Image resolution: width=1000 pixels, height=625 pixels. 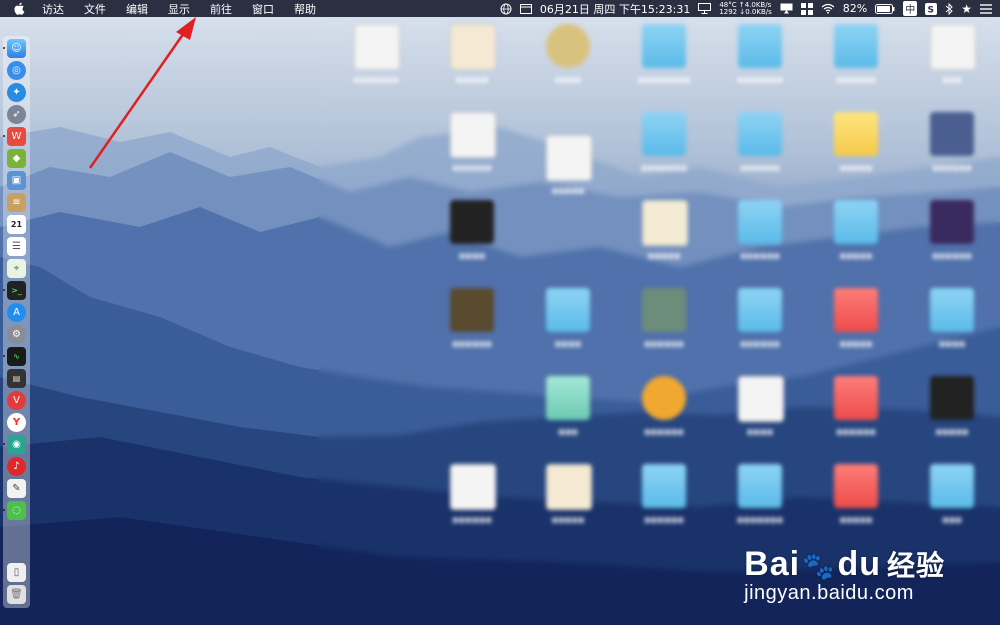 I want to click on sogou-icon: S, so click(x=931, y=8).